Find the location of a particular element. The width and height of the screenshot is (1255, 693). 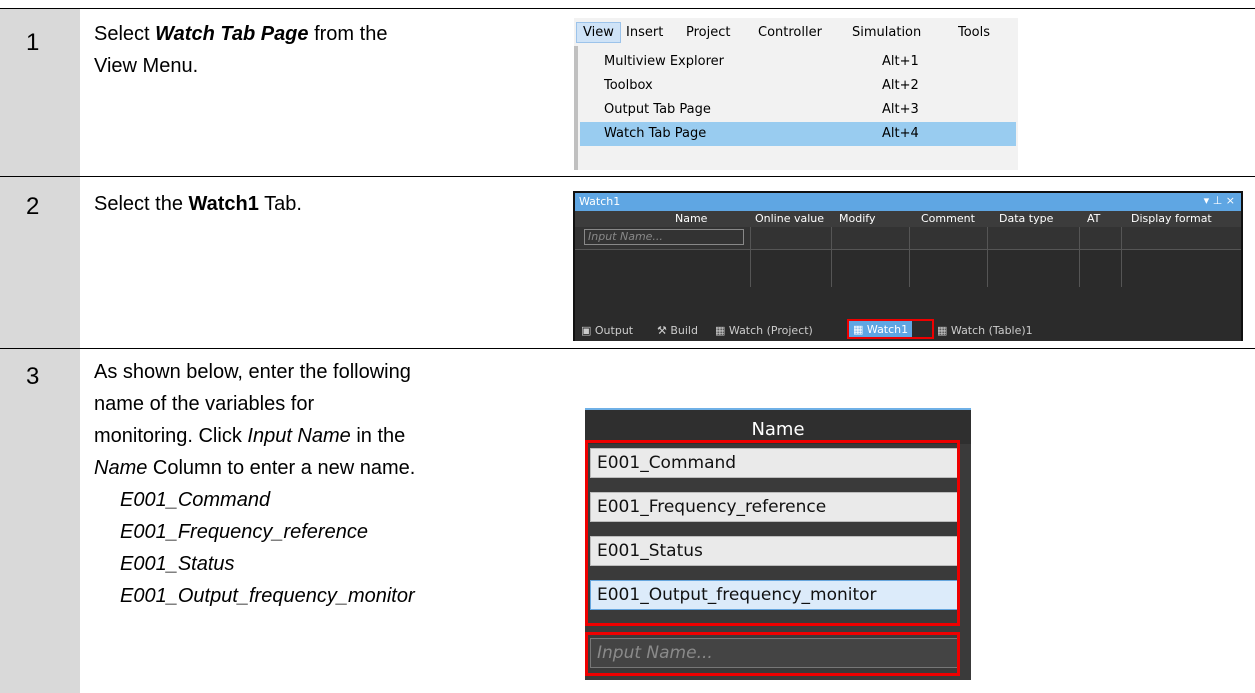

column-header: Display format is located at coordinates (1171, 218).